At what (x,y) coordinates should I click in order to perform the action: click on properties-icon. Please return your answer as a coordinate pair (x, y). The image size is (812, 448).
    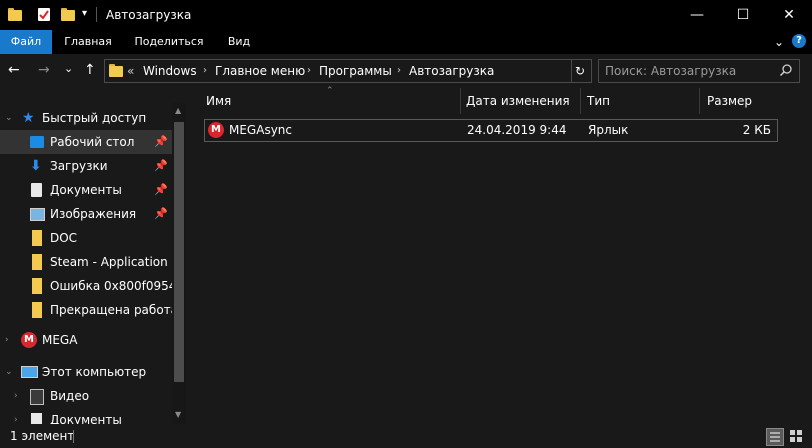
    Looking at the image, I should click on (44, 14).